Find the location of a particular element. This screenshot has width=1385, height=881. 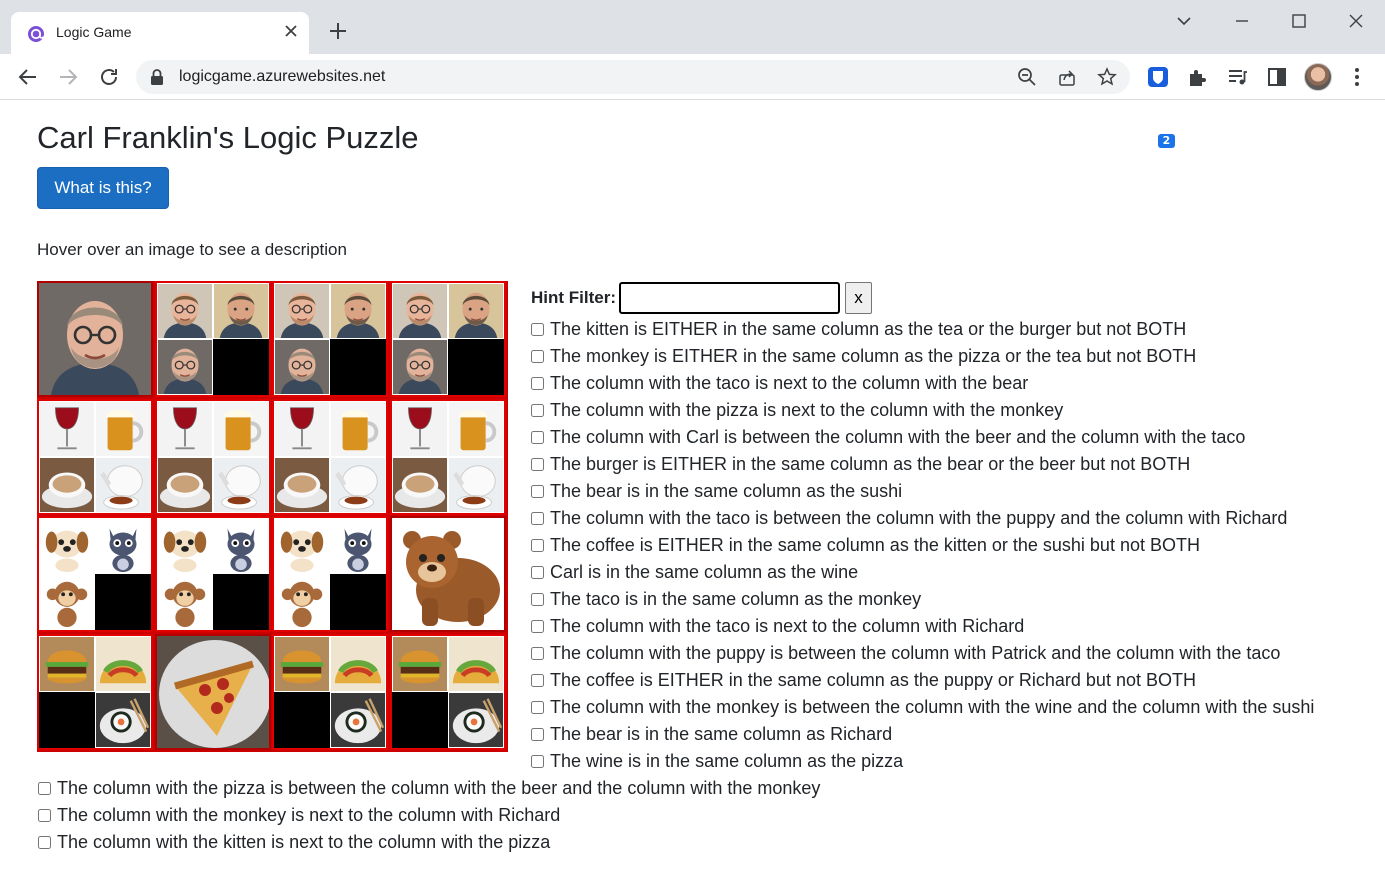

maximize-icon is located at coordinates (1299, 21).